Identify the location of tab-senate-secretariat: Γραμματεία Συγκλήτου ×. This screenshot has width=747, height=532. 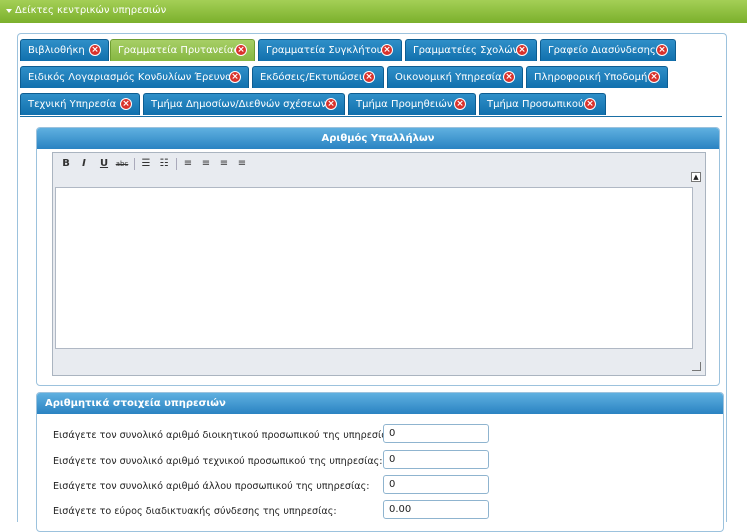
(330, 50).